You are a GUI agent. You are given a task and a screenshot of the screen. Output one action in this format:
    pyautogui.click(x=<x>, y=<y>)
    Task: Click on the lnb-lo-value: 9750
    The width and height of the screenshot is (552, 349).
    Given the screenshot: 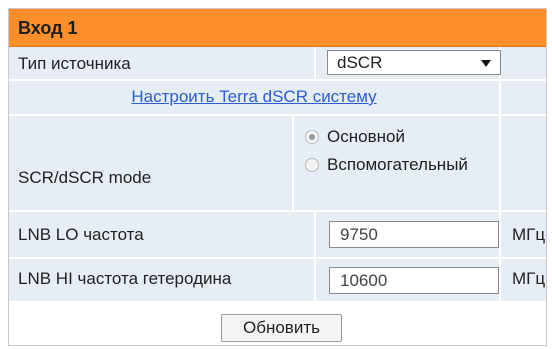 What is the action you would take?
    pyautogui.click(x=359, y=234)
    